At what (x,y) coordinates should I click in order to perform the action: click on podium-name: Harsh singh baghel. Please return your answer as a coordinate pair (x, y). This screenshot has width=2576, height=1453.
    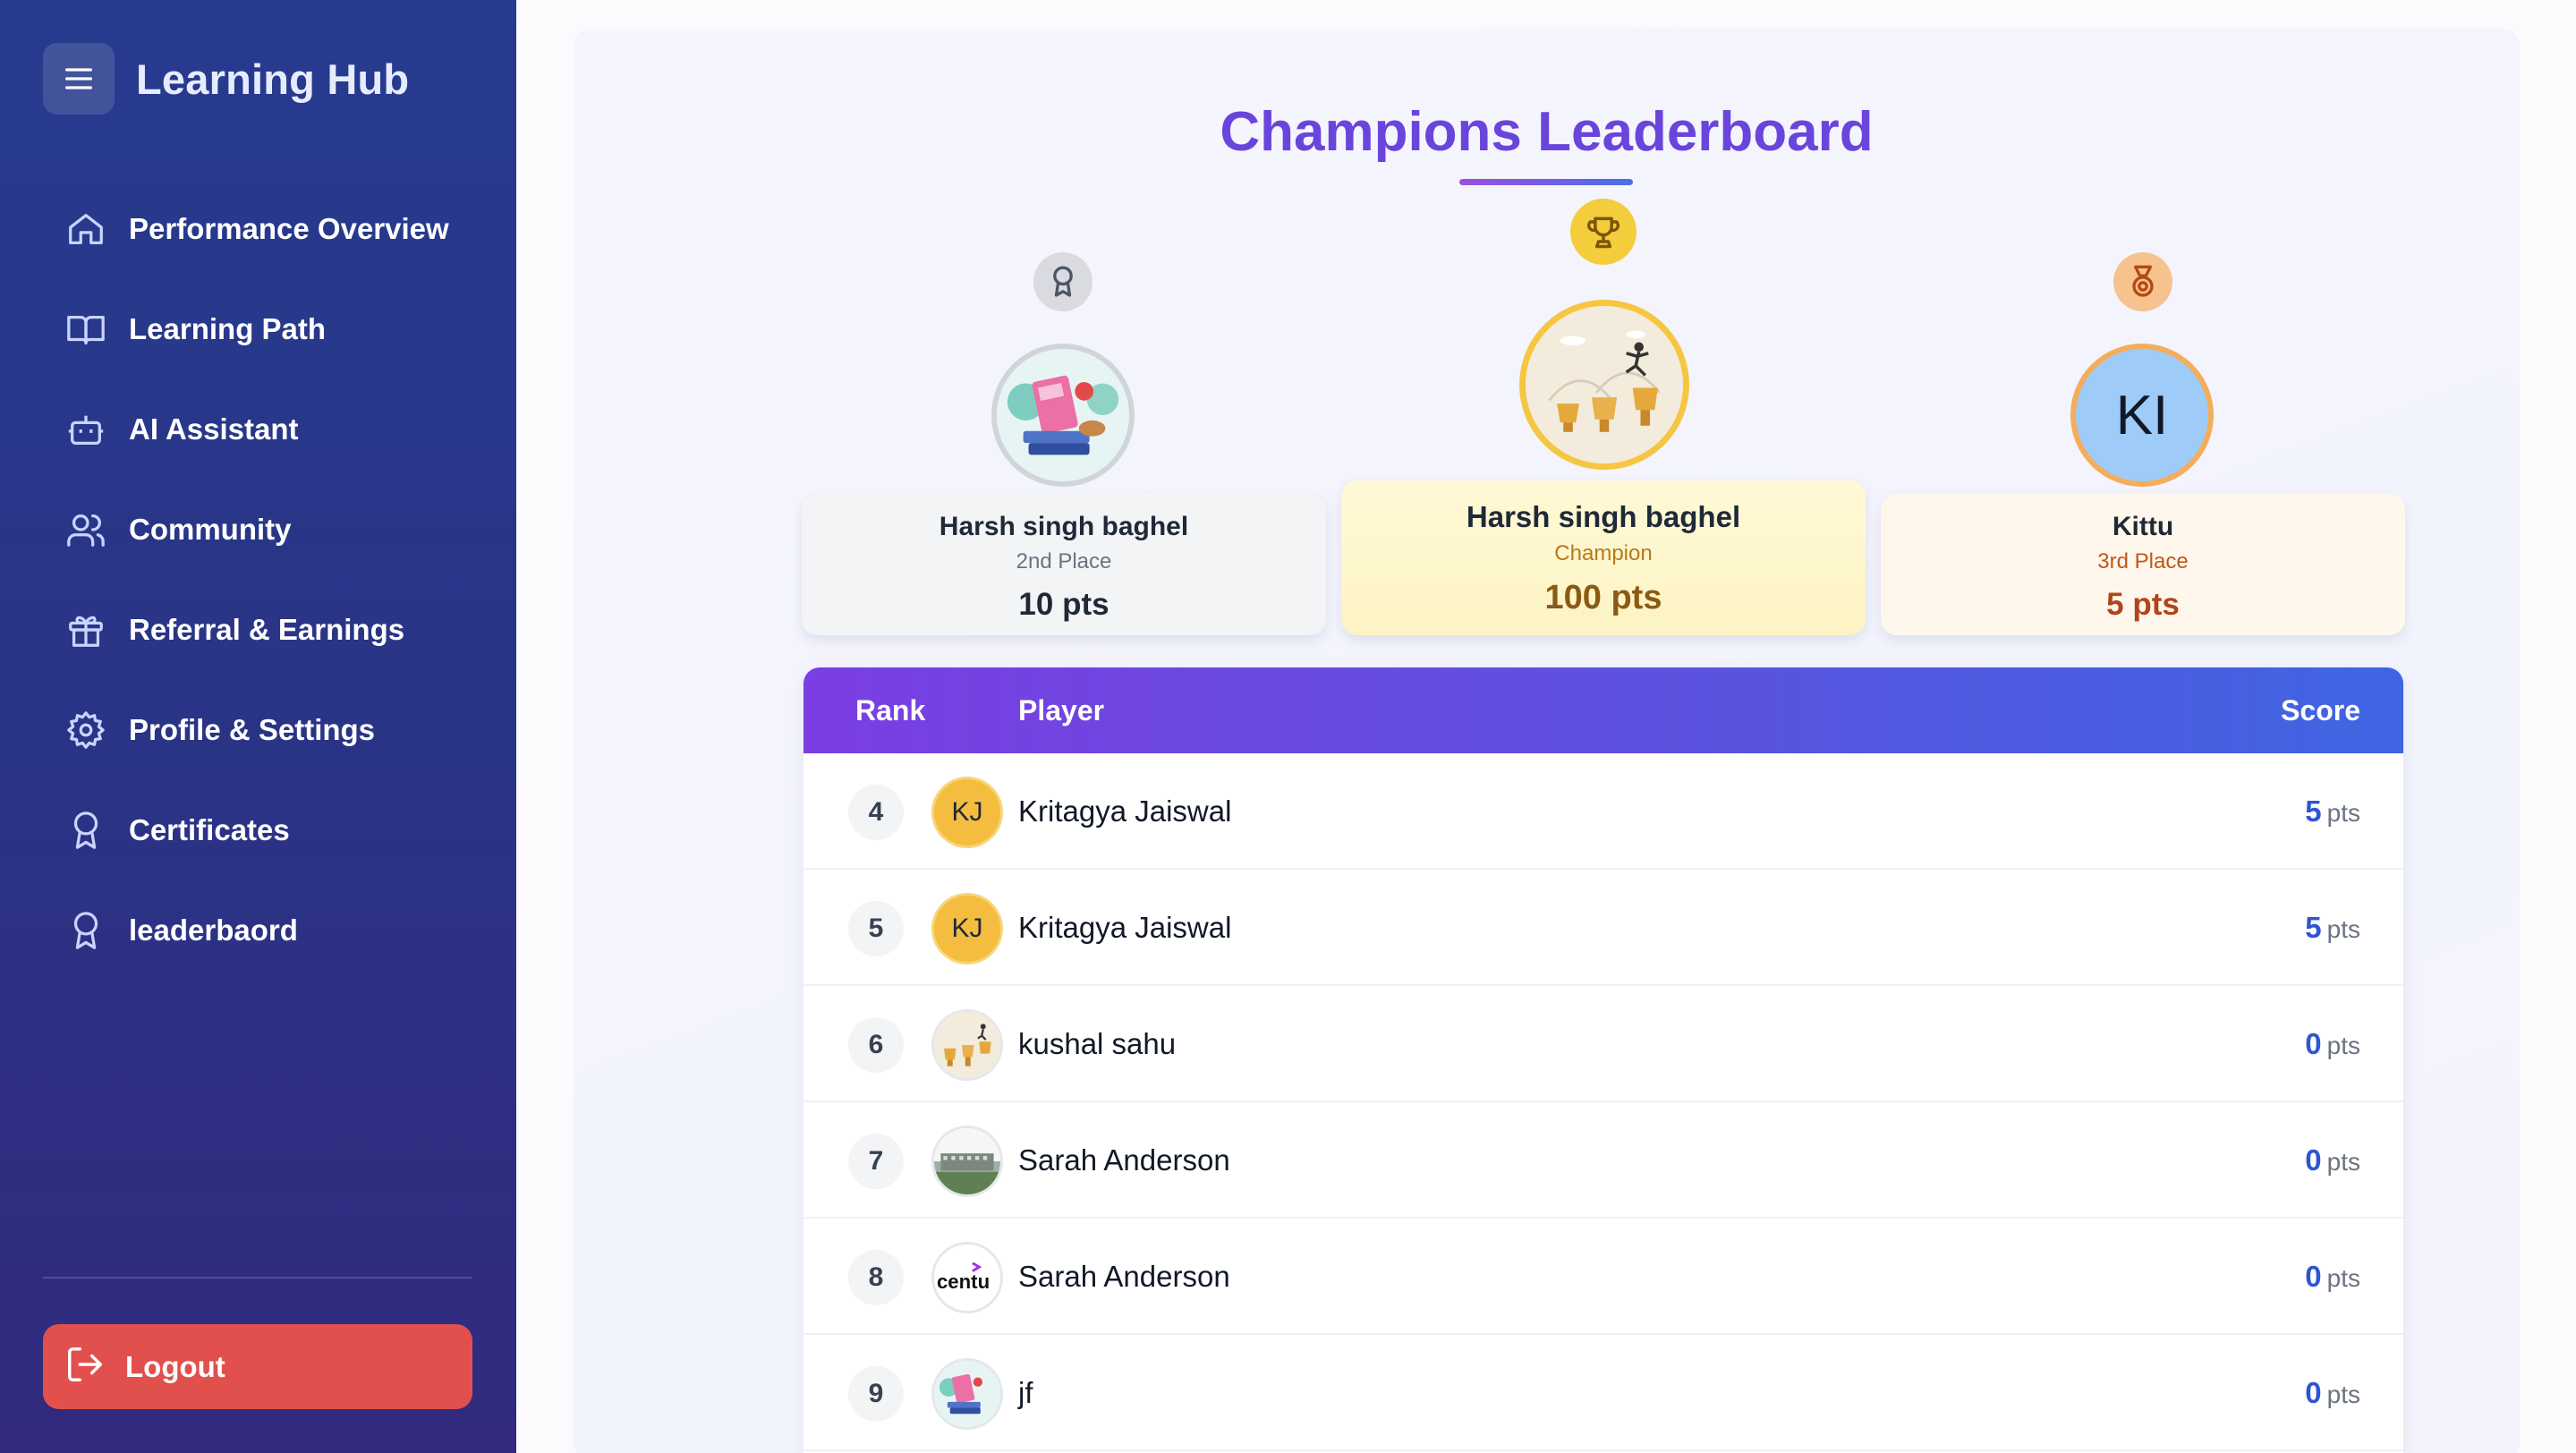
    Looking at the image, I should click on (1603, 516).